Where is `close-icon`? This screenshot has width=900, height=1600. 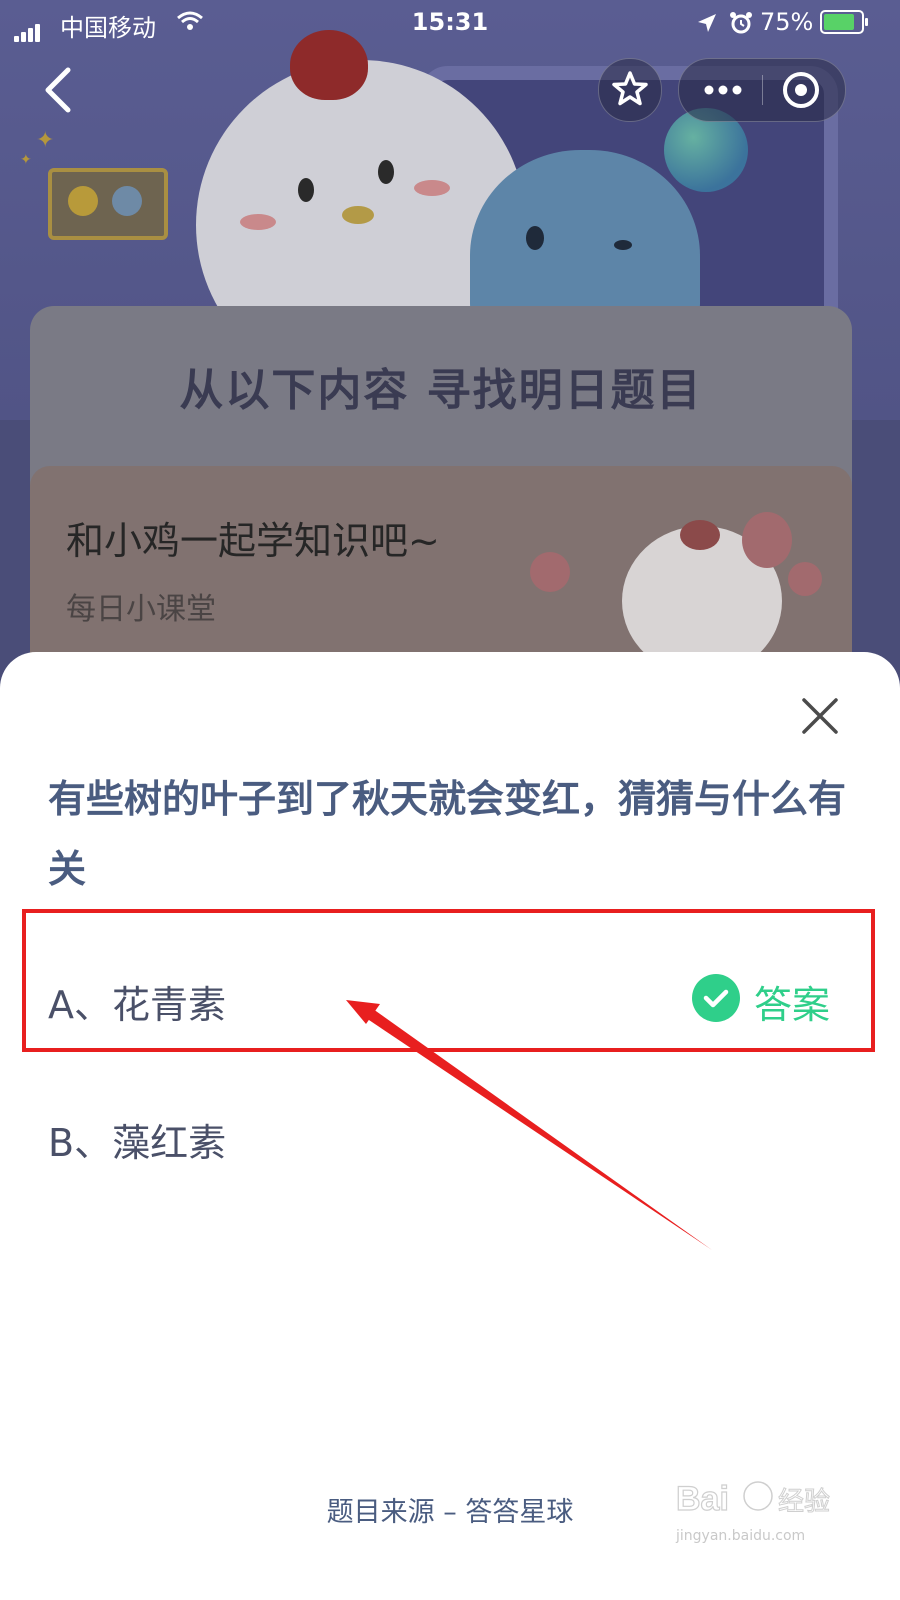
close-icon is located at coordinates (820, 716).